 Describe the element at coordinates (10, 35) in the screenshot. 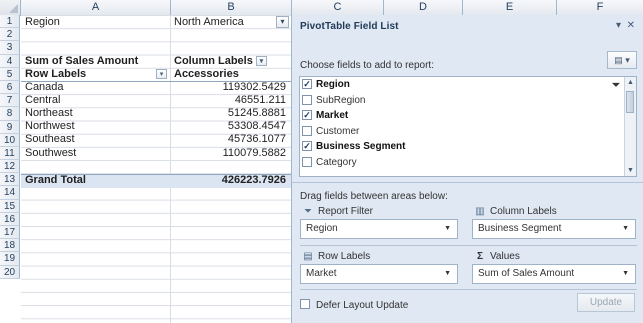

I see `row-header: 2` at that location.